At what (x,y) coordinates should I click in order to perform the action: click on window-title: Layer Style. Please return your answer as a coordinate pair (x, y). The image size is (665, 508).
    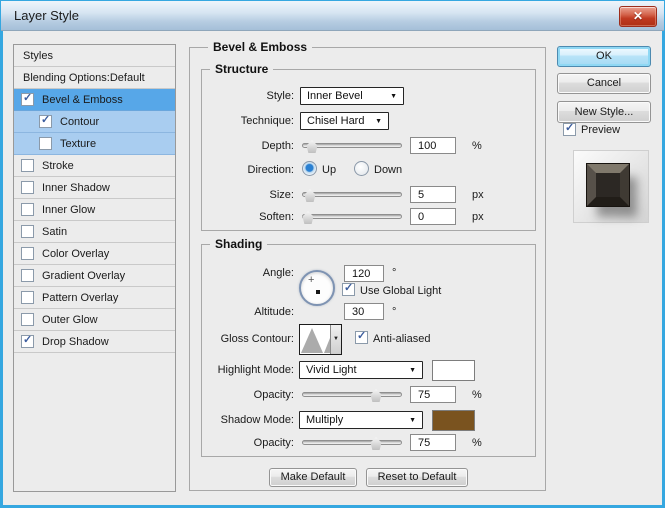
    Looking at the image, I should click on (47, 15).